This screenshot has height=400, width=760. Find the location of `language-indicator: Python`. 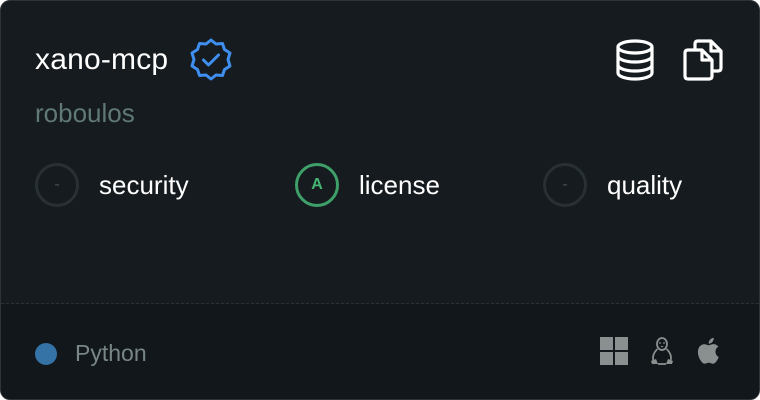

language-indicator: Python is located at coordinates (91, 353).